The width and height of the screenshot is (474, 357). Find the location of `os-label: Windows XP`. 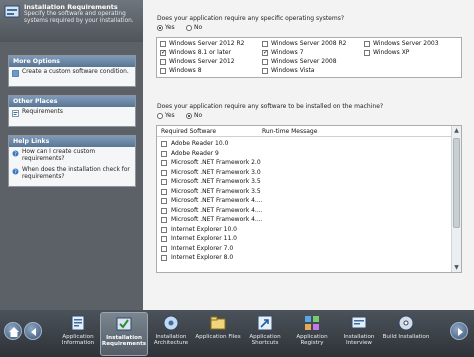

os-label: Windows XP is located at coordinates (391, 52).